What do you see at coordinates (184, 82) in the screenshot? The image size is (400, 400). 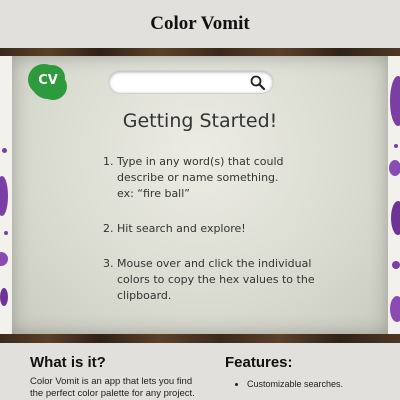 I see `search-input` at bounding box center [184, 82].